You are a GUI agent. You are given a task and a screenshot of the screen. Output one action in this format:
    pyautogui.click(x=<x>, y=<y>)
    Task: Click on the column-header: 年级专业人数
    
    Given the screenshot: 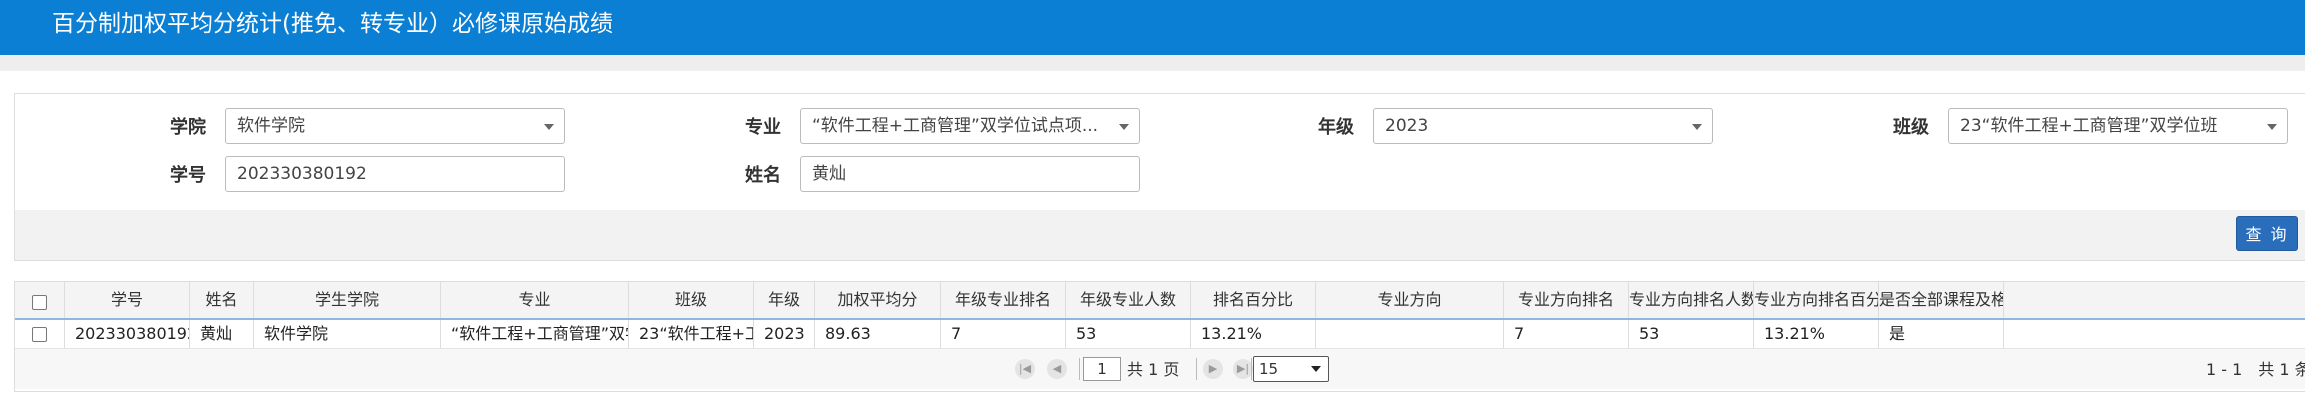 What is the action you would take?
    pyautogui.click(x=1128, y=300)
    